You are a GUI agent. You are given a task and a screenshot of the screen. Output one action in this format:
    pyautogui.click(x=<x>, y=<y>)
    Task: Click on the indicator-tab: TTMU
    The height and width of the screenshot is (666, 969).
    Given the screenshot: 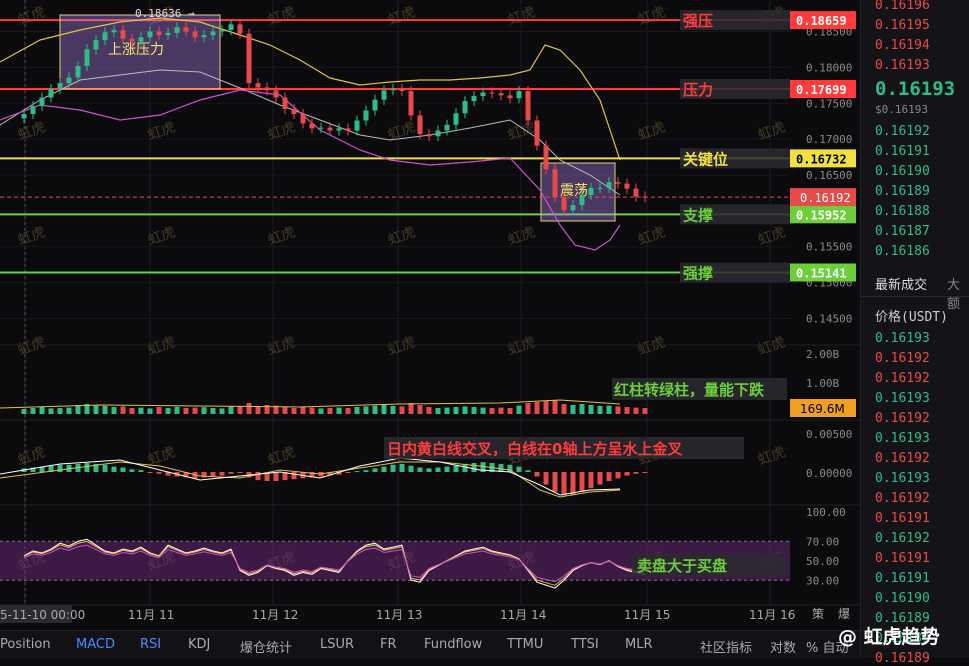 What is the action you would take?
    pyautogui.click(x=525, y=644)
    